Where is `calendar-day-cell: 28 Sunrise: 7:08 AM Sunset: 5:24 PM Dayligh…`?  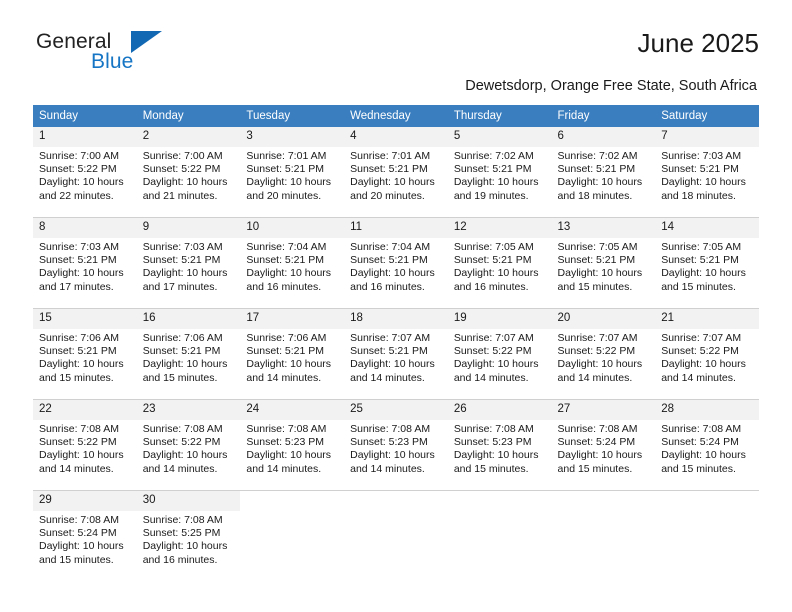
calendar-day-cell: 28 Sunrise: 7:08 AM Sunset: 5:24 PM Dayligh… is located at coordinates (707, 445).